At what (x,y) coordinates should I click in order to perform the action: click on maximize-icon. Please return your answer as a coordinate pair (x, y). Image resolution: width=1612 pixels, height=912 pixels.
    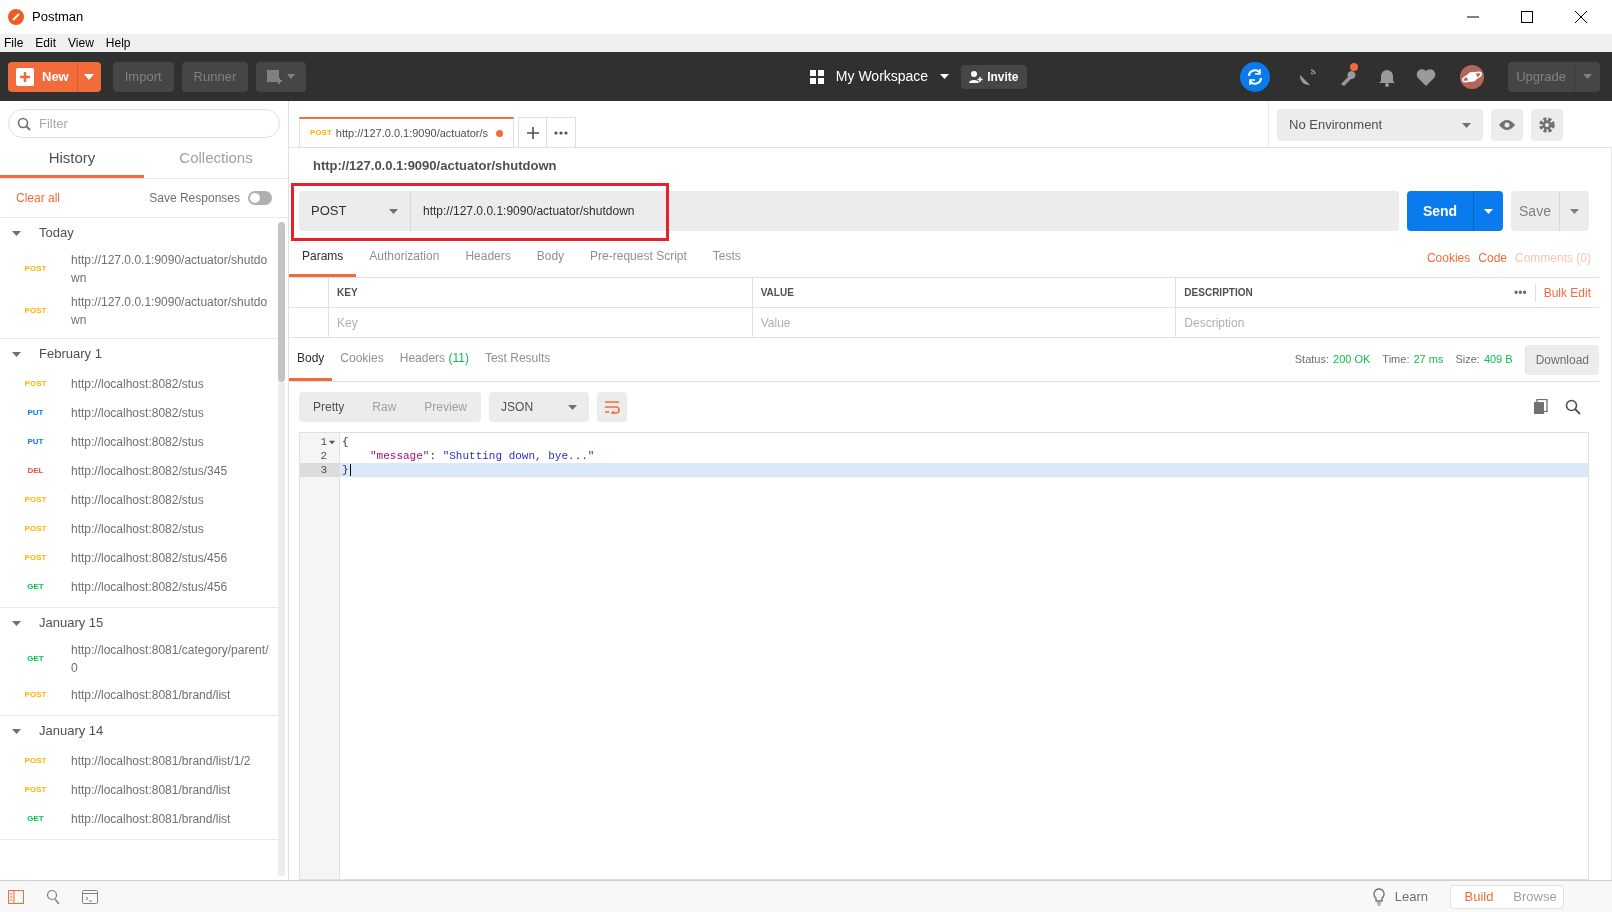
    Looking at the image, I should click on (1527, 17).